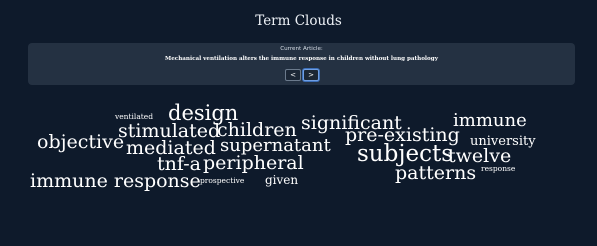  I want to click on term-word: prospective, so click(222, 181).